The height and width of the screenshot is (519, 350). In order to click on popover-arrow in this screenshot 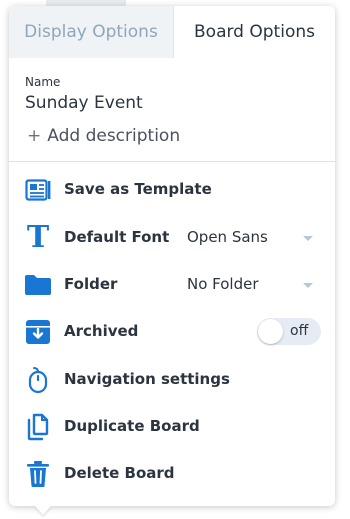, I will do `click(43, 510)`.